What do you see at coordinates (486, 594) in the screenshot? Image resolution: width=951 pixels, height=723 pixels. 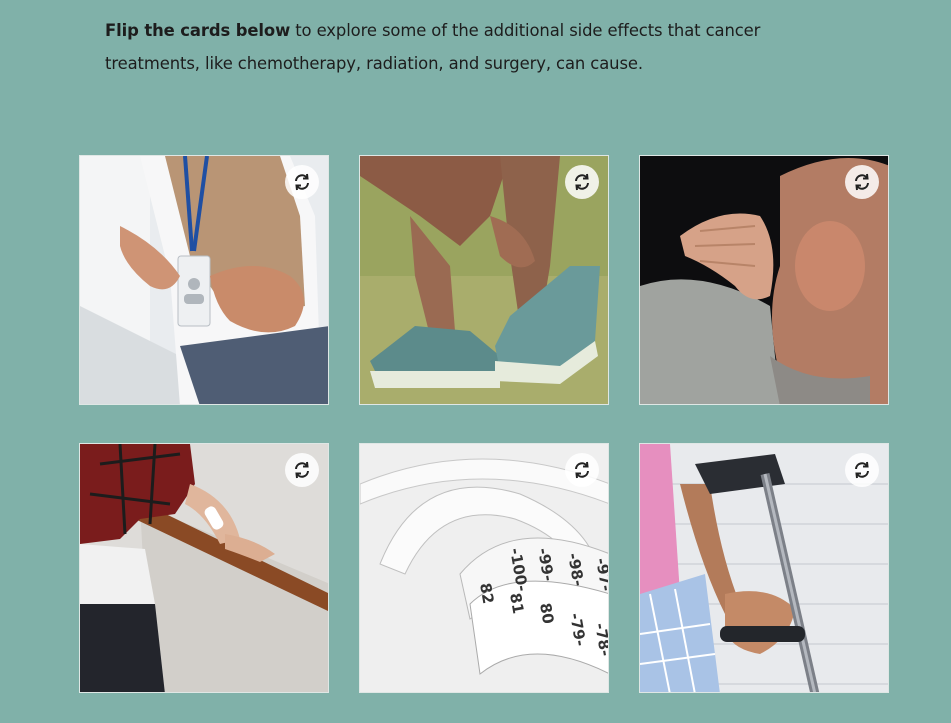 I see `tape-number: 82` at bounding box center [486, 594].